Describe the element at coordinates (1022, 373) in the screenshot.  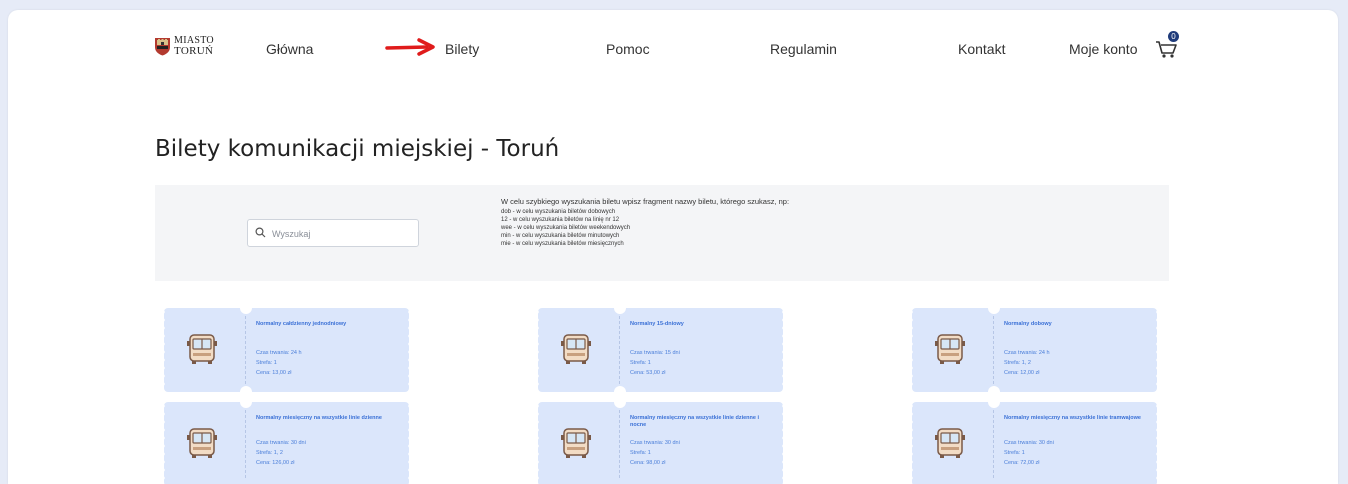
I see `ticket-price: Cena: 12,00 zł` at that location.